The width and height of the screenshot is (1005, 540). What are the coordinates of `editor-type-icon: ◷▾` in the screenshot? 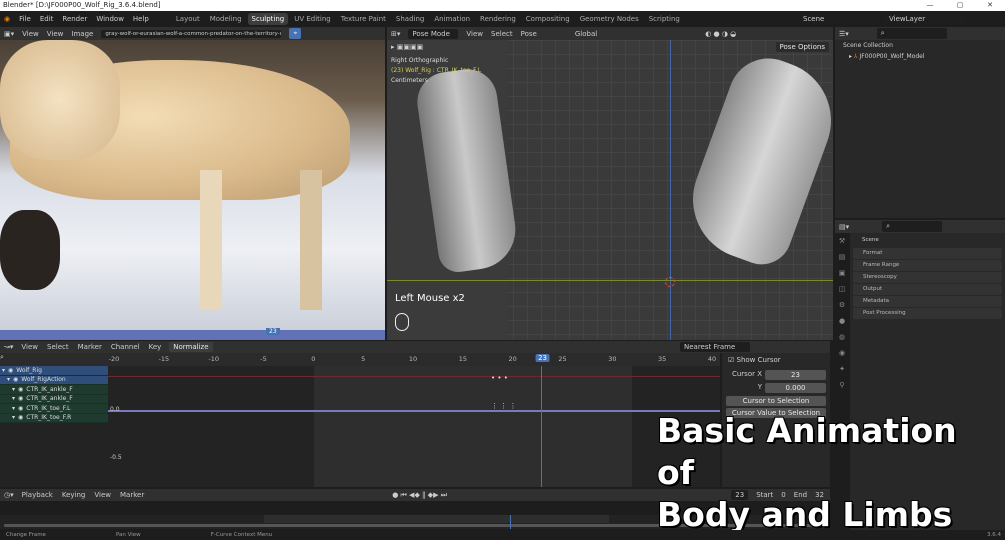 It's located at (9, 495).